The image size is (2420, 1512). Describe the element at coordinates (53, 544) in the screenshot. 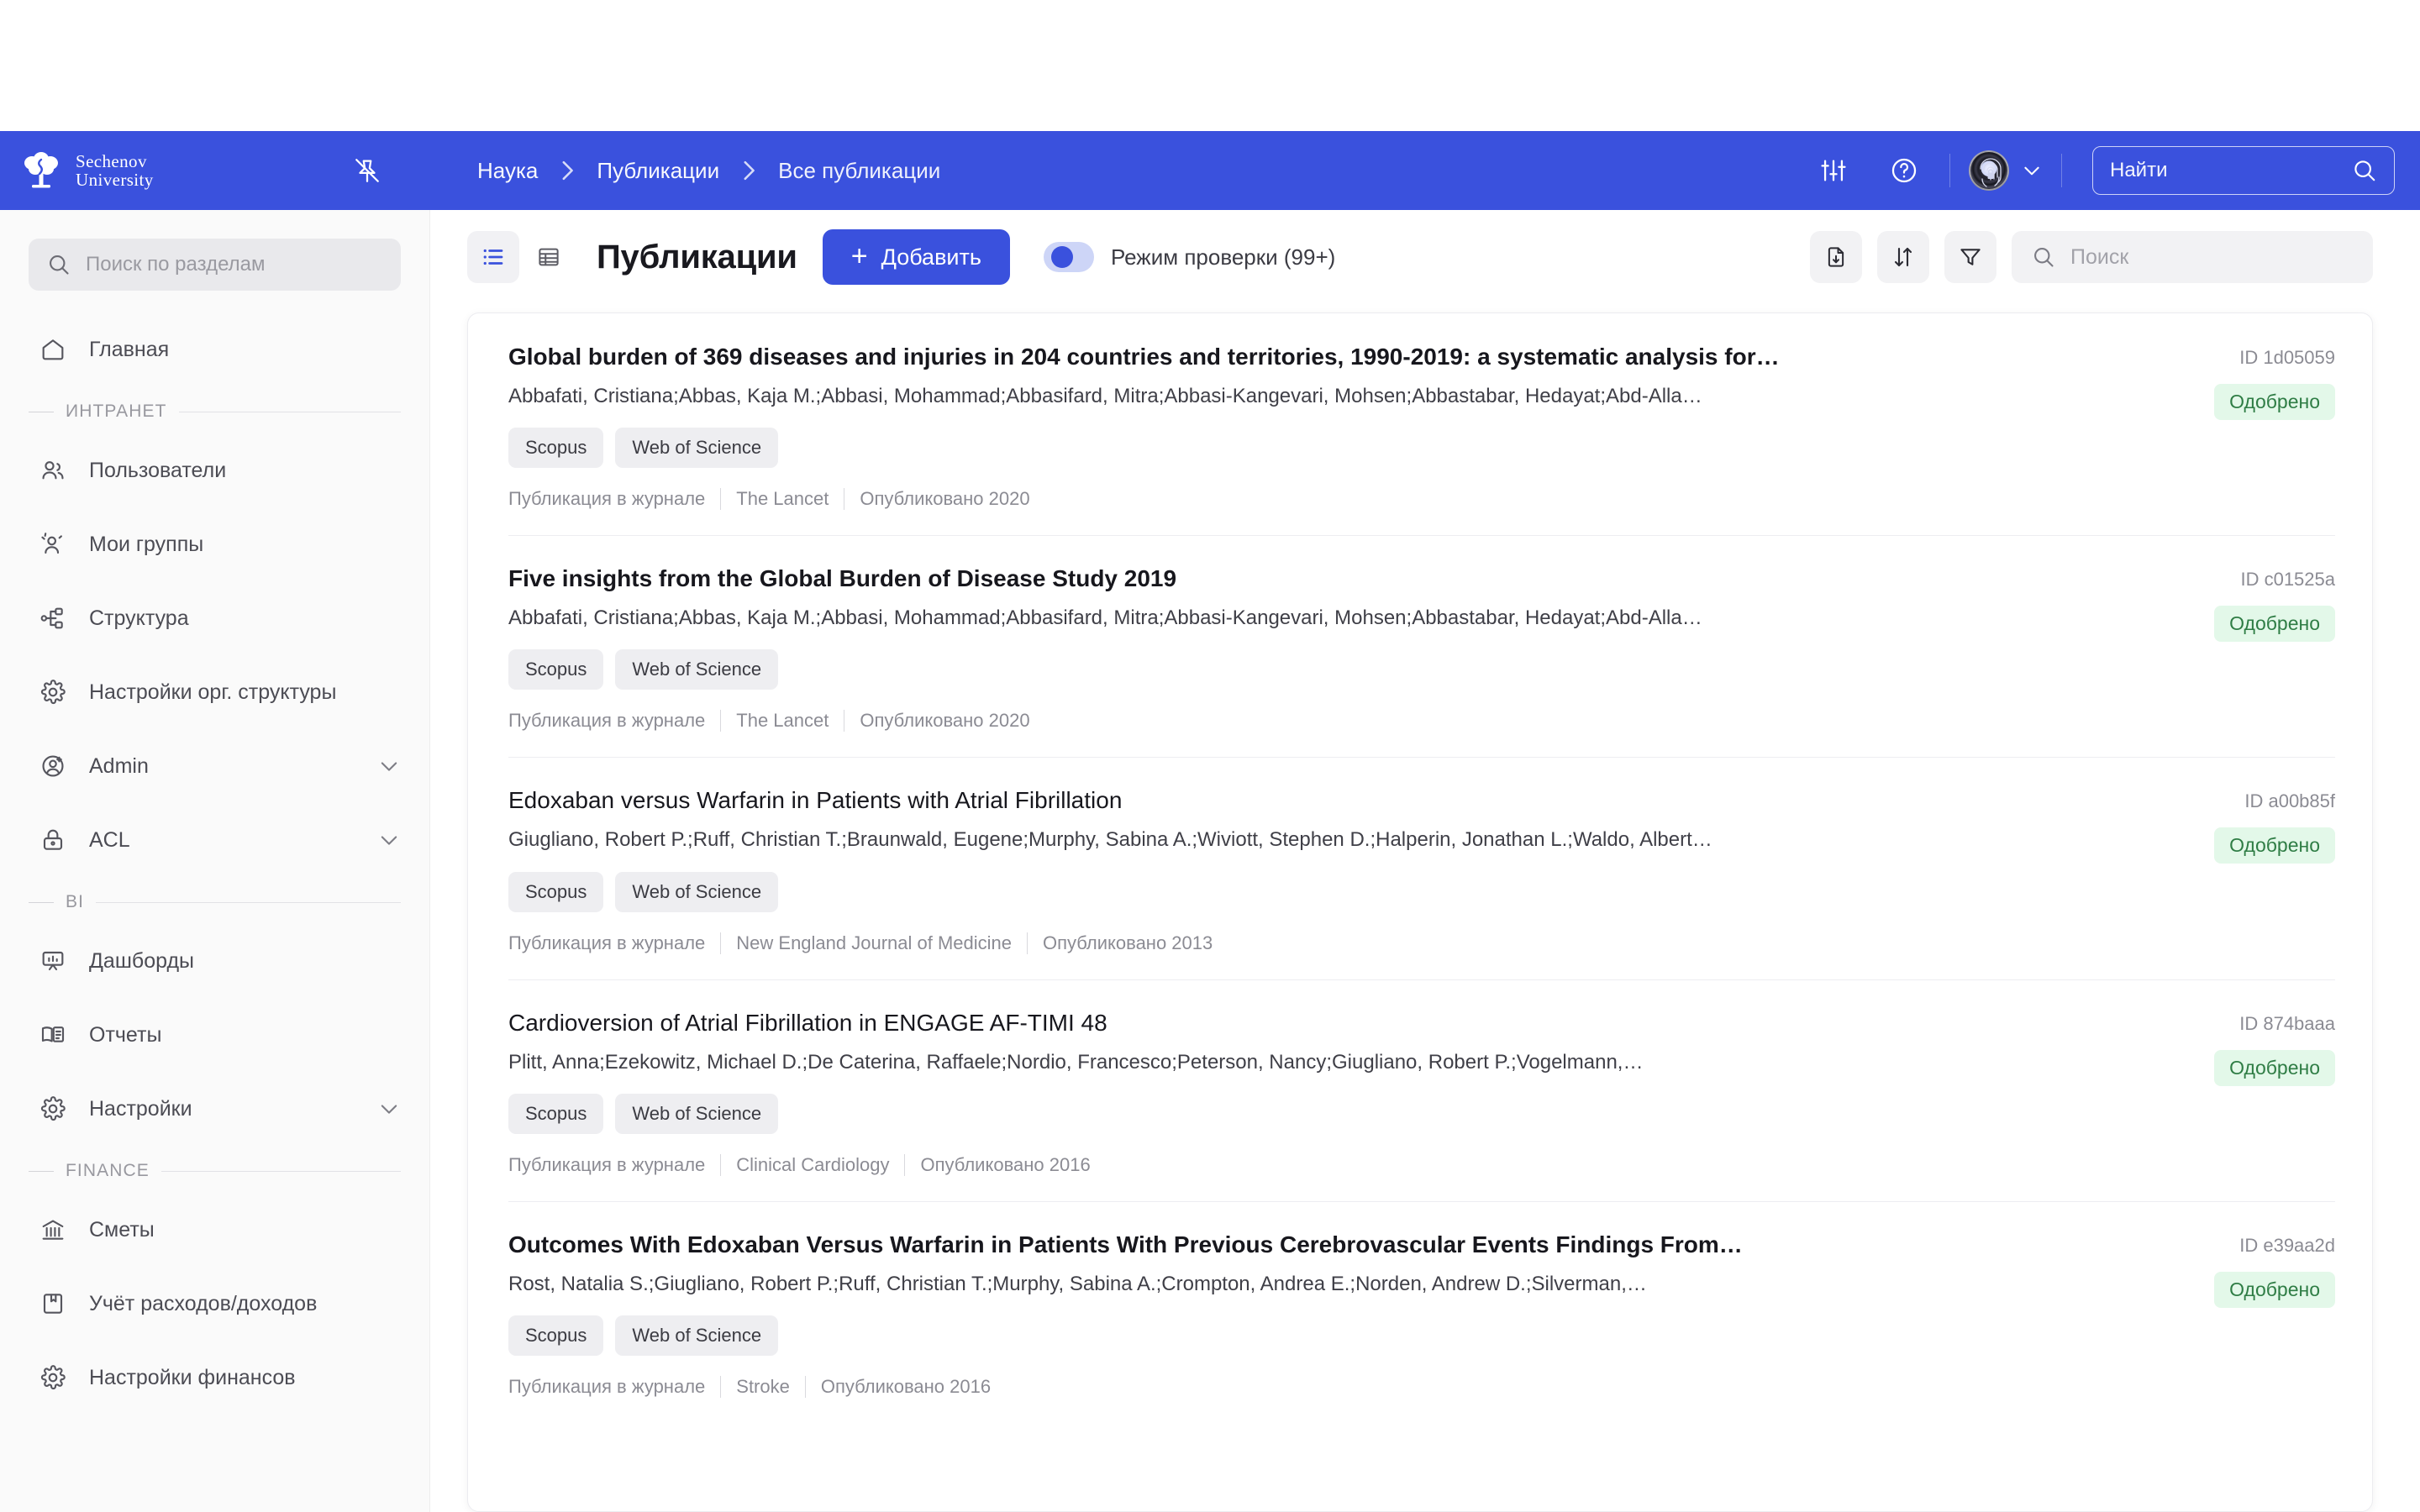

I see `user-group-icon` at that location.